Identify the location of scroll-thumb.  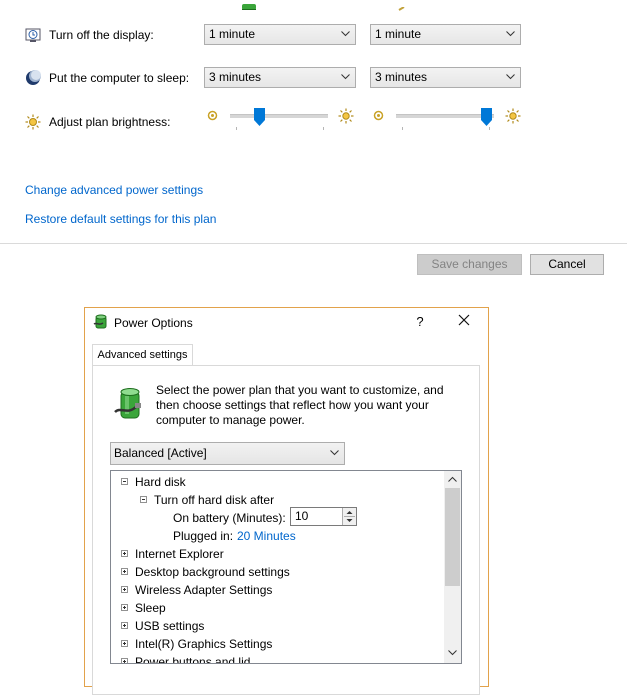
(452, 537).